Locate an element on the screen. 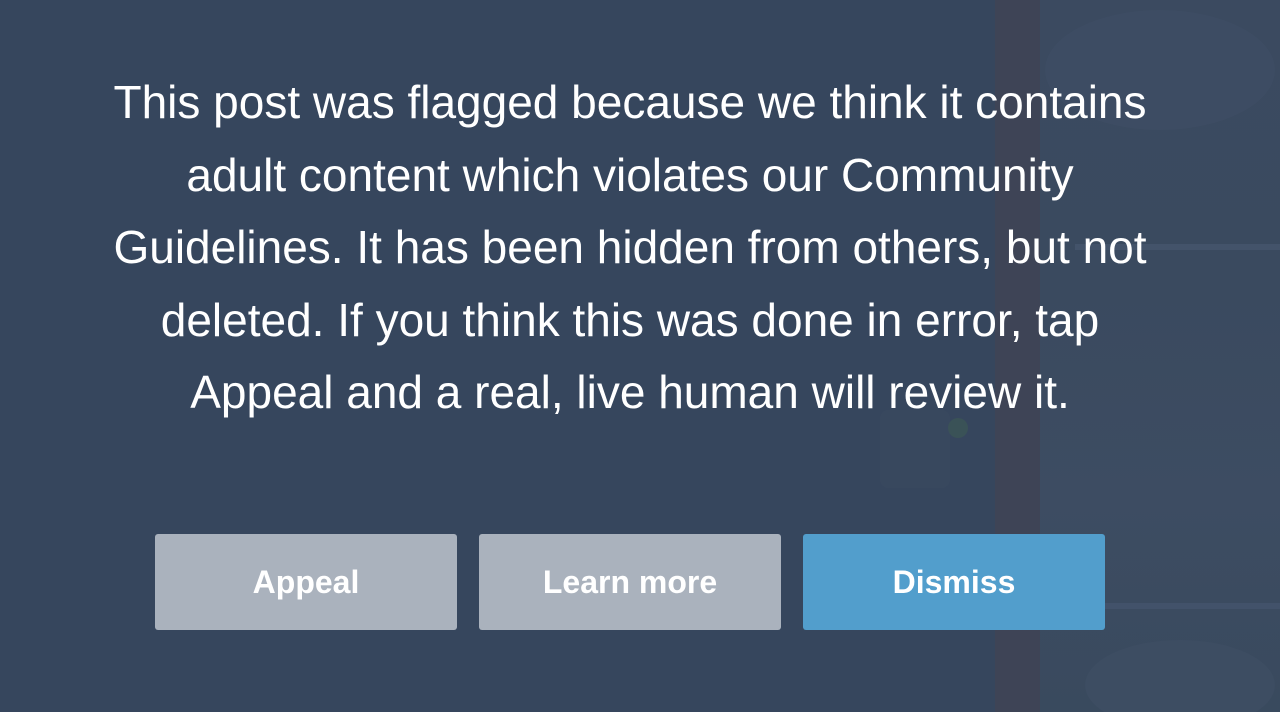 The width and height of the screenshot is (1280, 712). action-buttons: Appeal Learn more Dismiss is located at coordinates (630, 582).